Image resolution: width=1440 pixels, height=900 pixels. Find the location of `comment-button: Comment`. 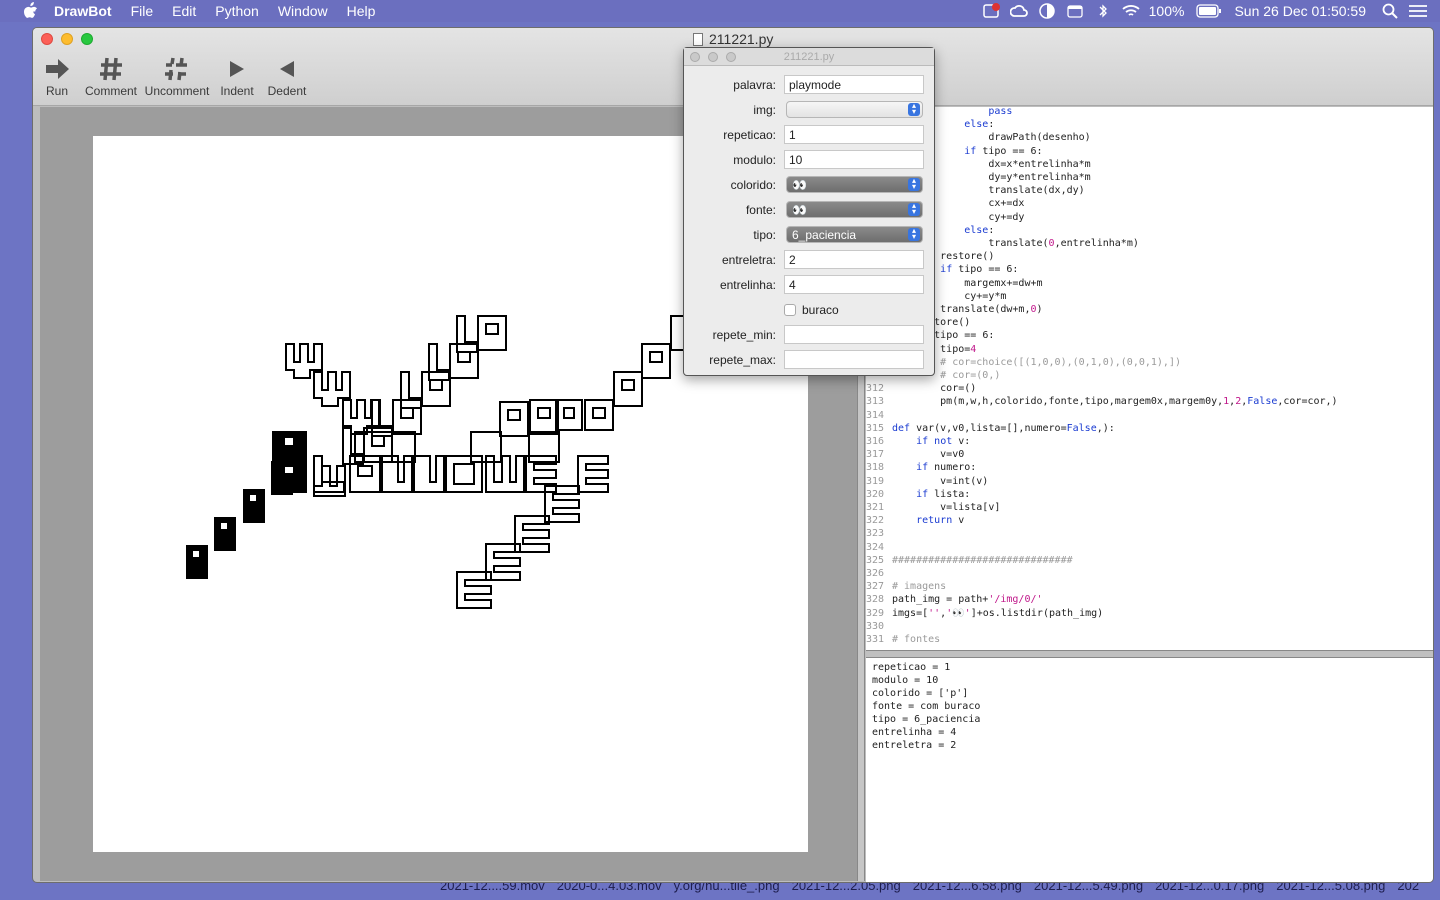

comment-button: Comment is located at coordinates (111, 76).